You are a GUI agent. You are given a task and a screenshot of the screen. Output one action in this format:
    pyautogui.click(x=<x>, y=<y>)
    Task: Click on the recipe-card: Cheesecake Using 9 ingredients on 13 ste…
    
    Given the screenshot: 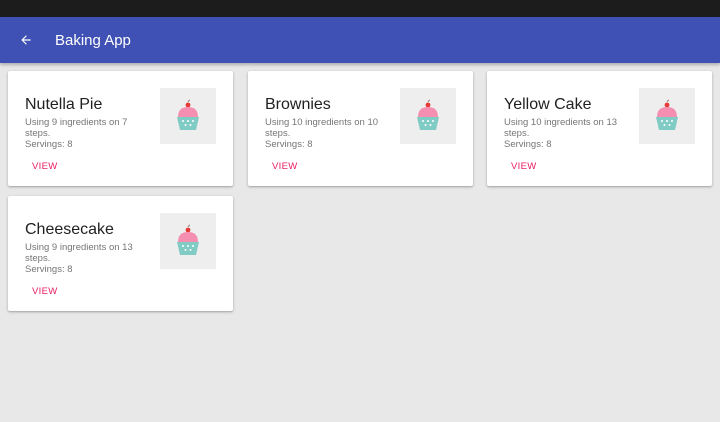 What is the action you would take?
    pyautogui.click(x=120, y=253)
    